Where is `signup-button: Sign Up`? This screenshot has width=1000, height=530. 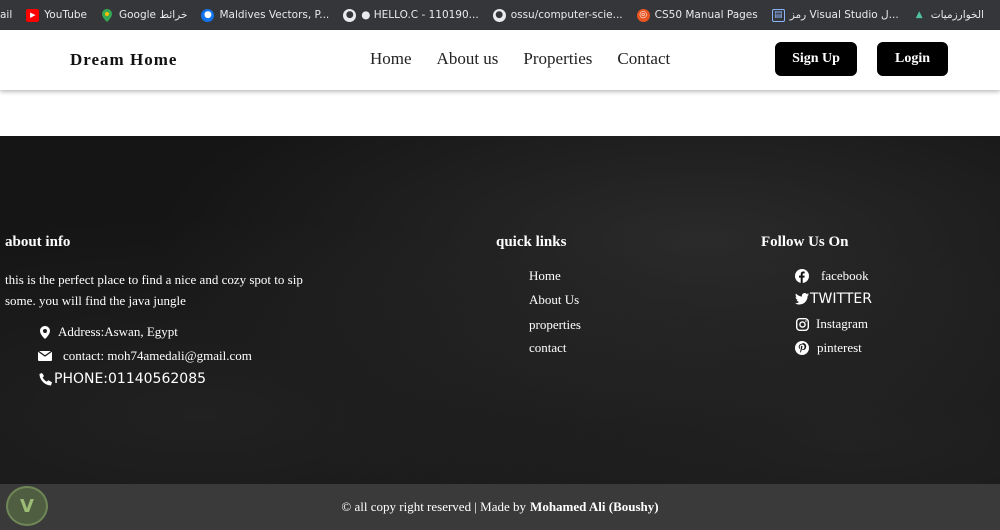 signup-button: Sign Up is located at coordinates (816, 59).